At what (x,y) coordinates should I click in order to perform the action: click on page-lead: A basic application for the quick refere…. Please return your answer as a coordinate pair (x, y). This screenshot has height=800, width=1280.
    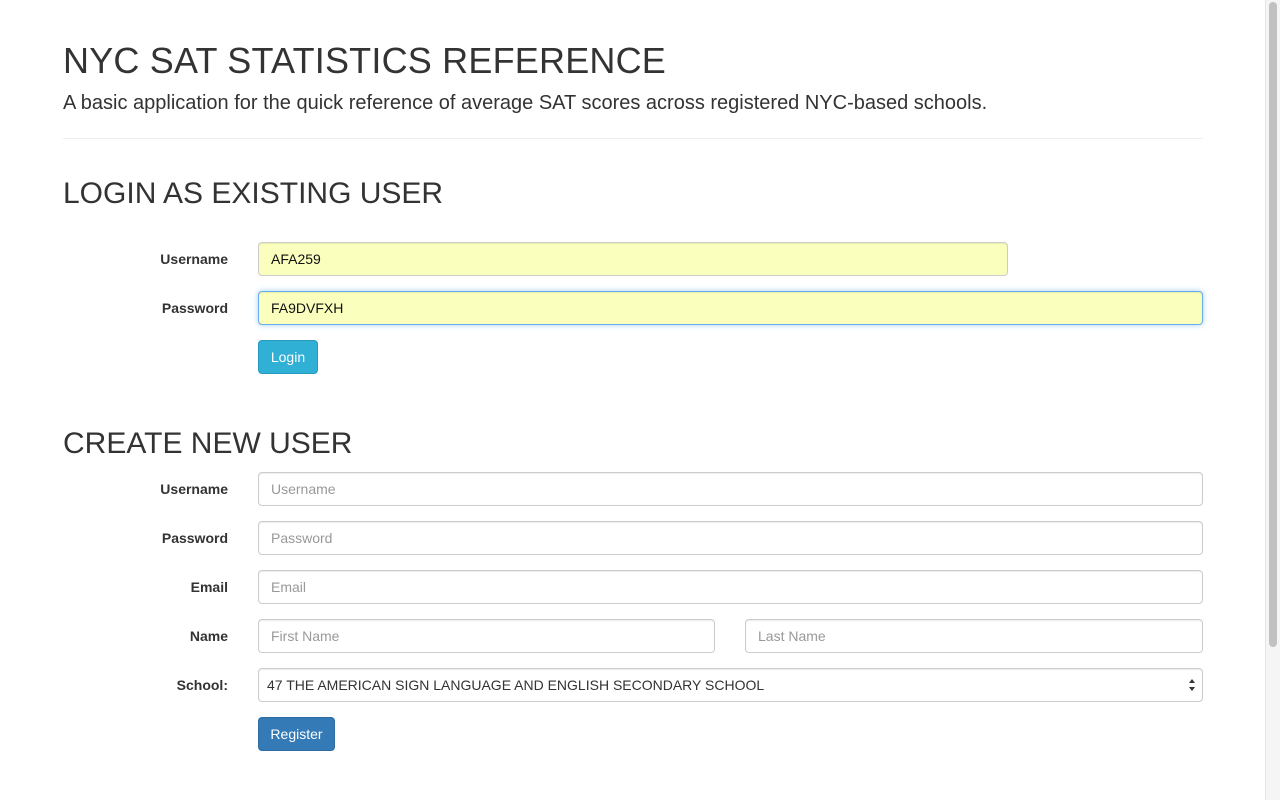
    Looking at the image, I should click on (525, 103).